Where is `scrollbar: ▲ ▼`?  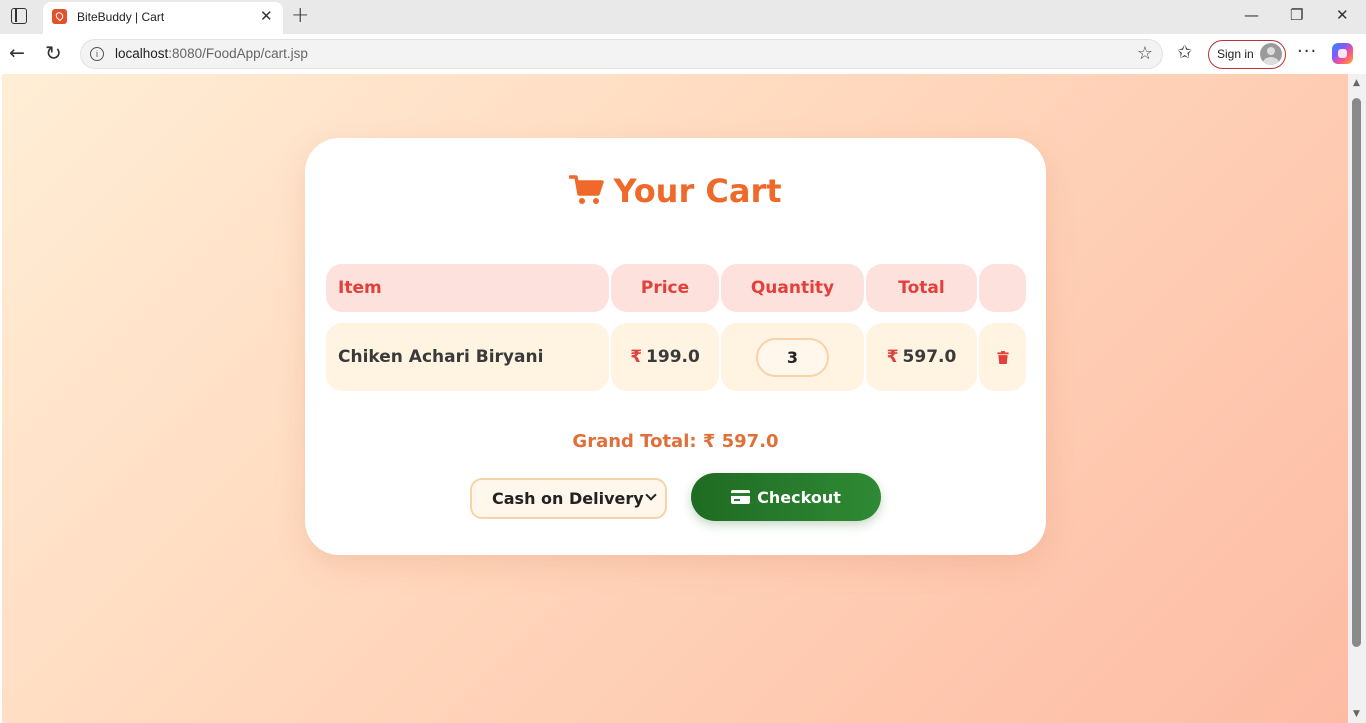 scrollbar: ▲ ▼ is located at coordinates (1357, 398).